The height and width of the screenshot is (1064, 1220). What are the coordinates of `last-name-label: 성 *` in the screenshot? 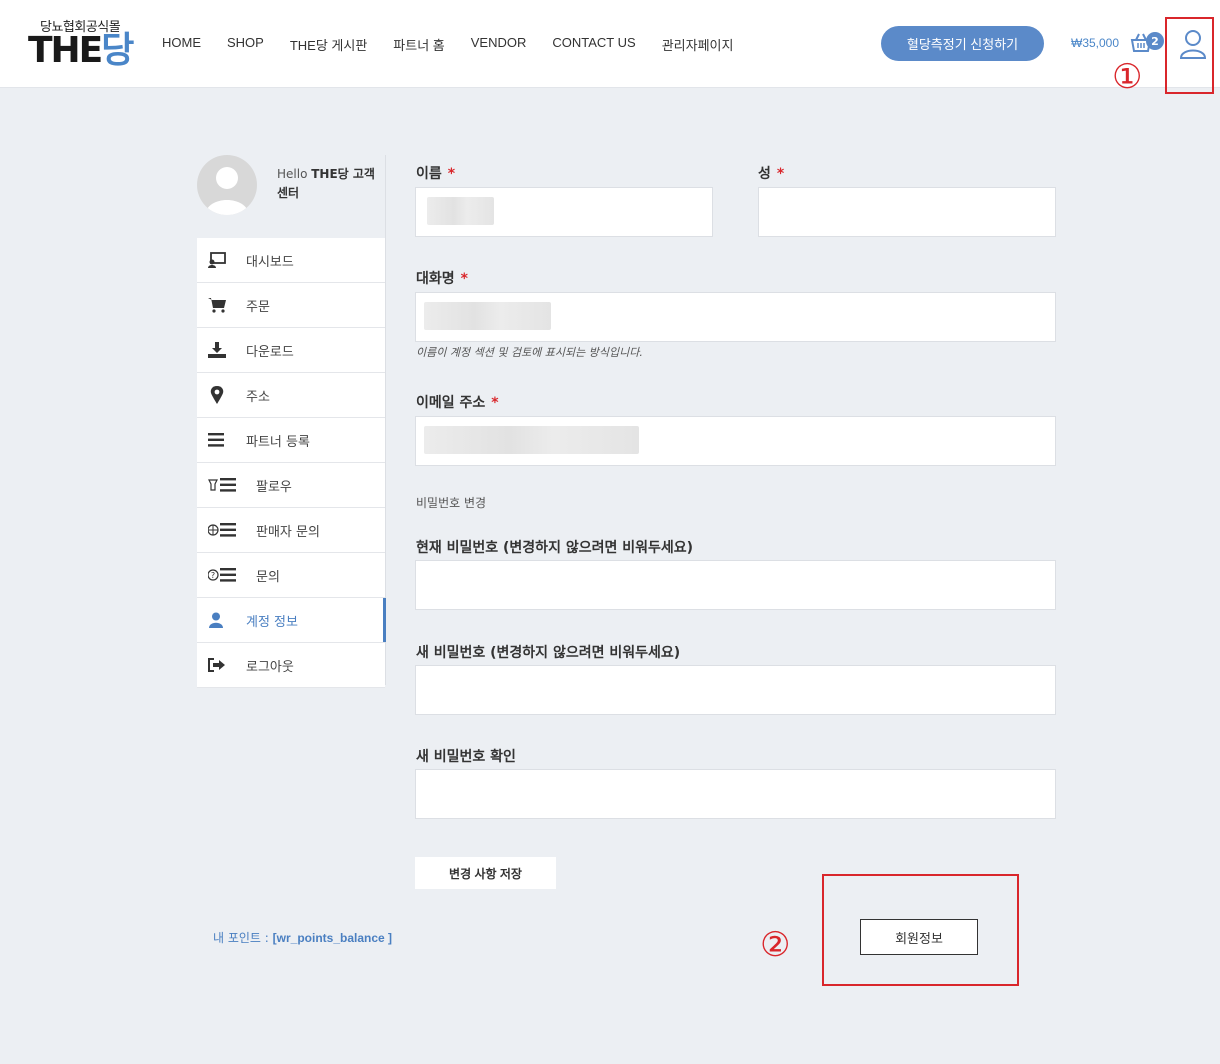 It's located at (771, 174).